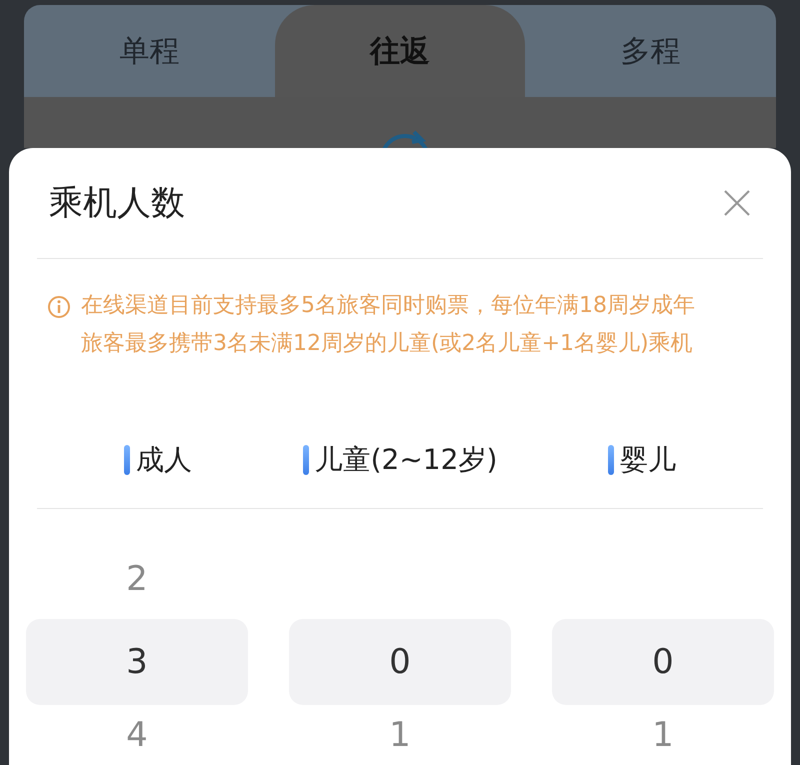 The image size is (800, 765). I want to click on picker-option: 2, so click(137, 579).